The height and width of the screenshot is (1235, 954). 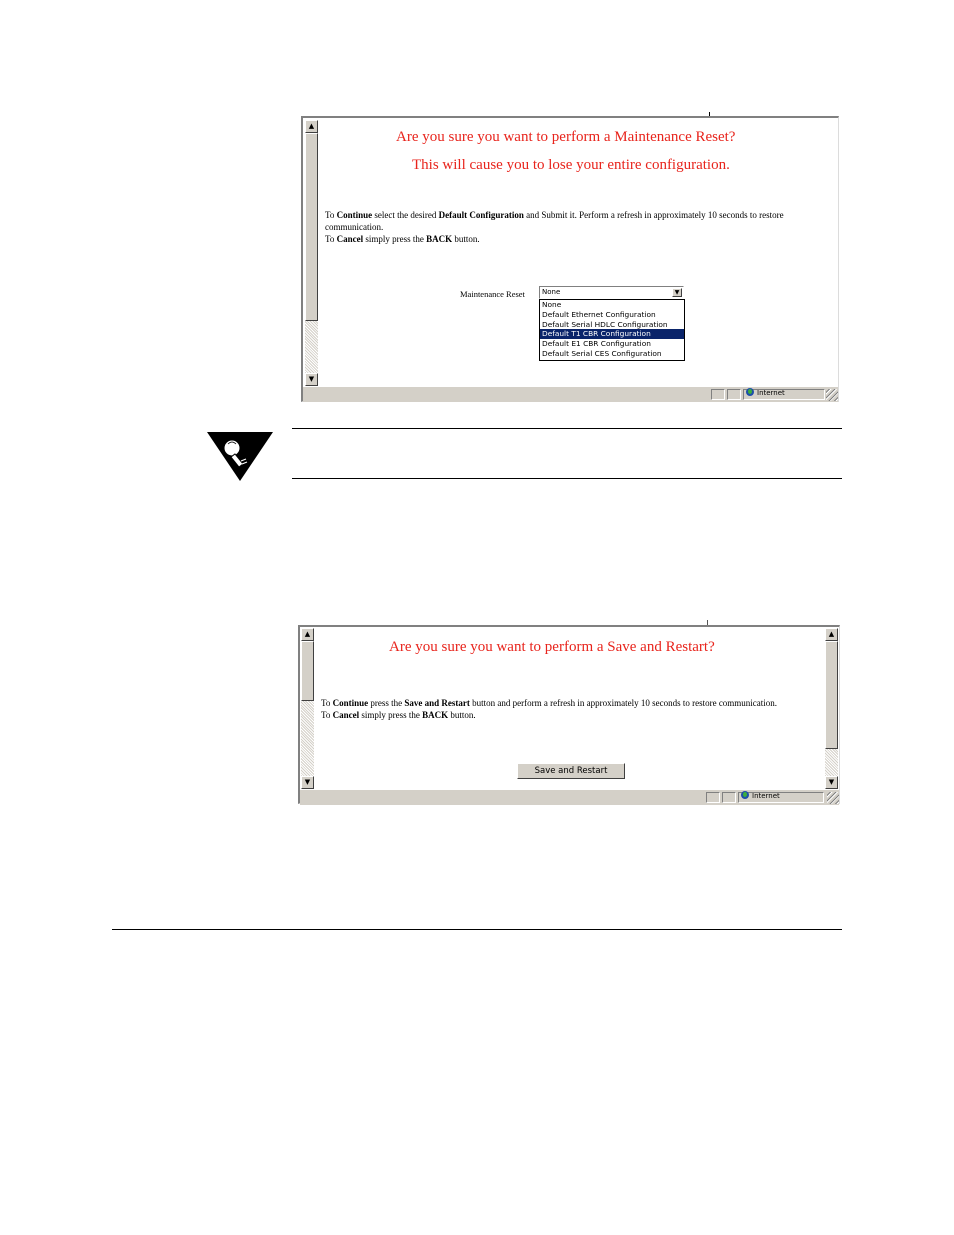 I want to click on option-default-ethernet: Default Ethernet Configuration, so click(x=612, y=315).